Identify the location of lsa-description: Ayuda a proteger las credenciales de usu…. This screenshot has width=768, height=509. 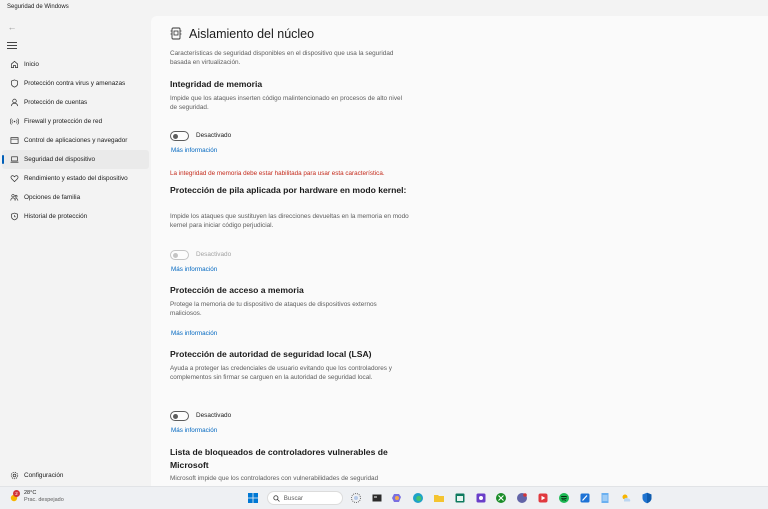
(281, 373).